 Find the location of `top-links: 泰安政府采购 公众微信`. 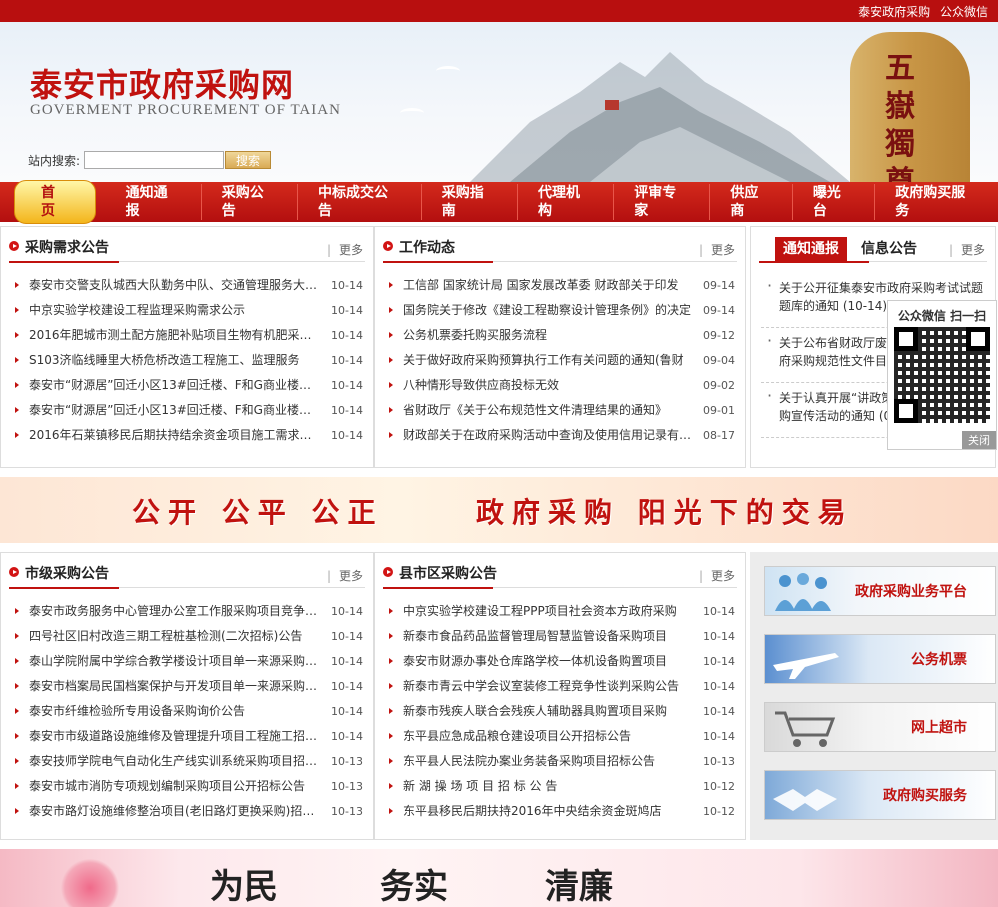

top-links: 泰安政府采购 公众微信 is located at coordinates (920, 11).